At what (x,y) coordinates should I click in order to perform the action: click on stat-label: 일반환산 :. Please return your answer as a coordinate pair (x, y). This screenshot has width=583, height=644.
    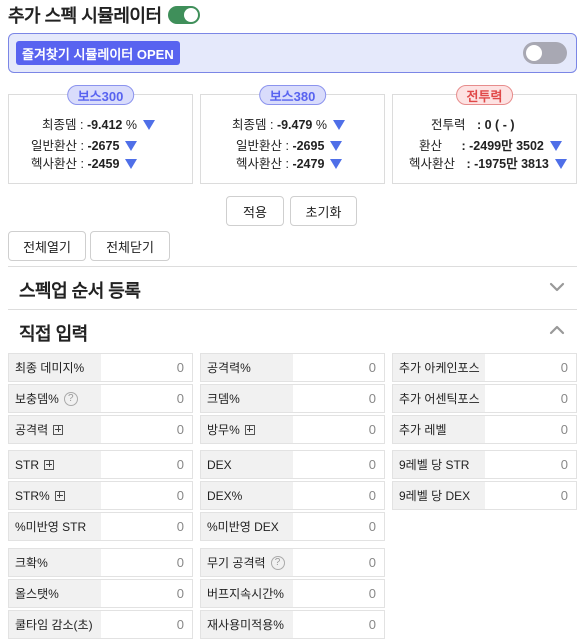
    Looking at the image, I should click on (57, 146).